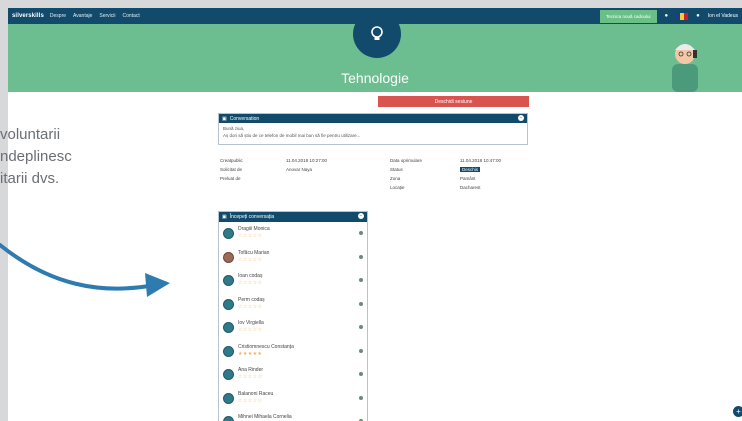 Image resolution: width=742 pixels, height=421 pixels. Describe the element at coordinates (293, 399) in the screenshot. I see `list-item: Balanoni Raceu ☆☆☆☆☆` at that location.